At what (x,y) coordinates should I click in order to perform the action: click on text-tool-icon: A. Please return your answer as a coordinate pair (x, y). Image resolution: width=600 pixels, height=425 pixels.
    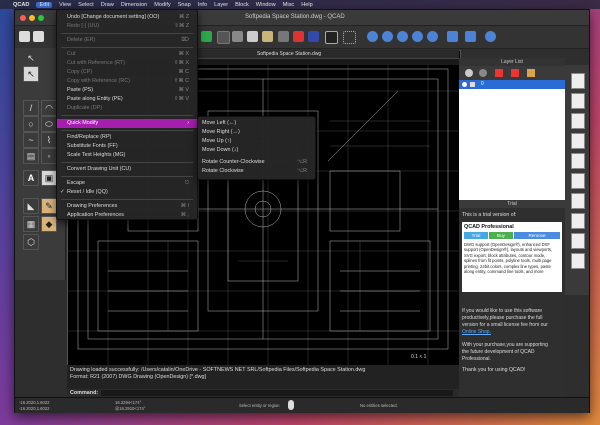
    Looking at the image, I should click on (31, 178).